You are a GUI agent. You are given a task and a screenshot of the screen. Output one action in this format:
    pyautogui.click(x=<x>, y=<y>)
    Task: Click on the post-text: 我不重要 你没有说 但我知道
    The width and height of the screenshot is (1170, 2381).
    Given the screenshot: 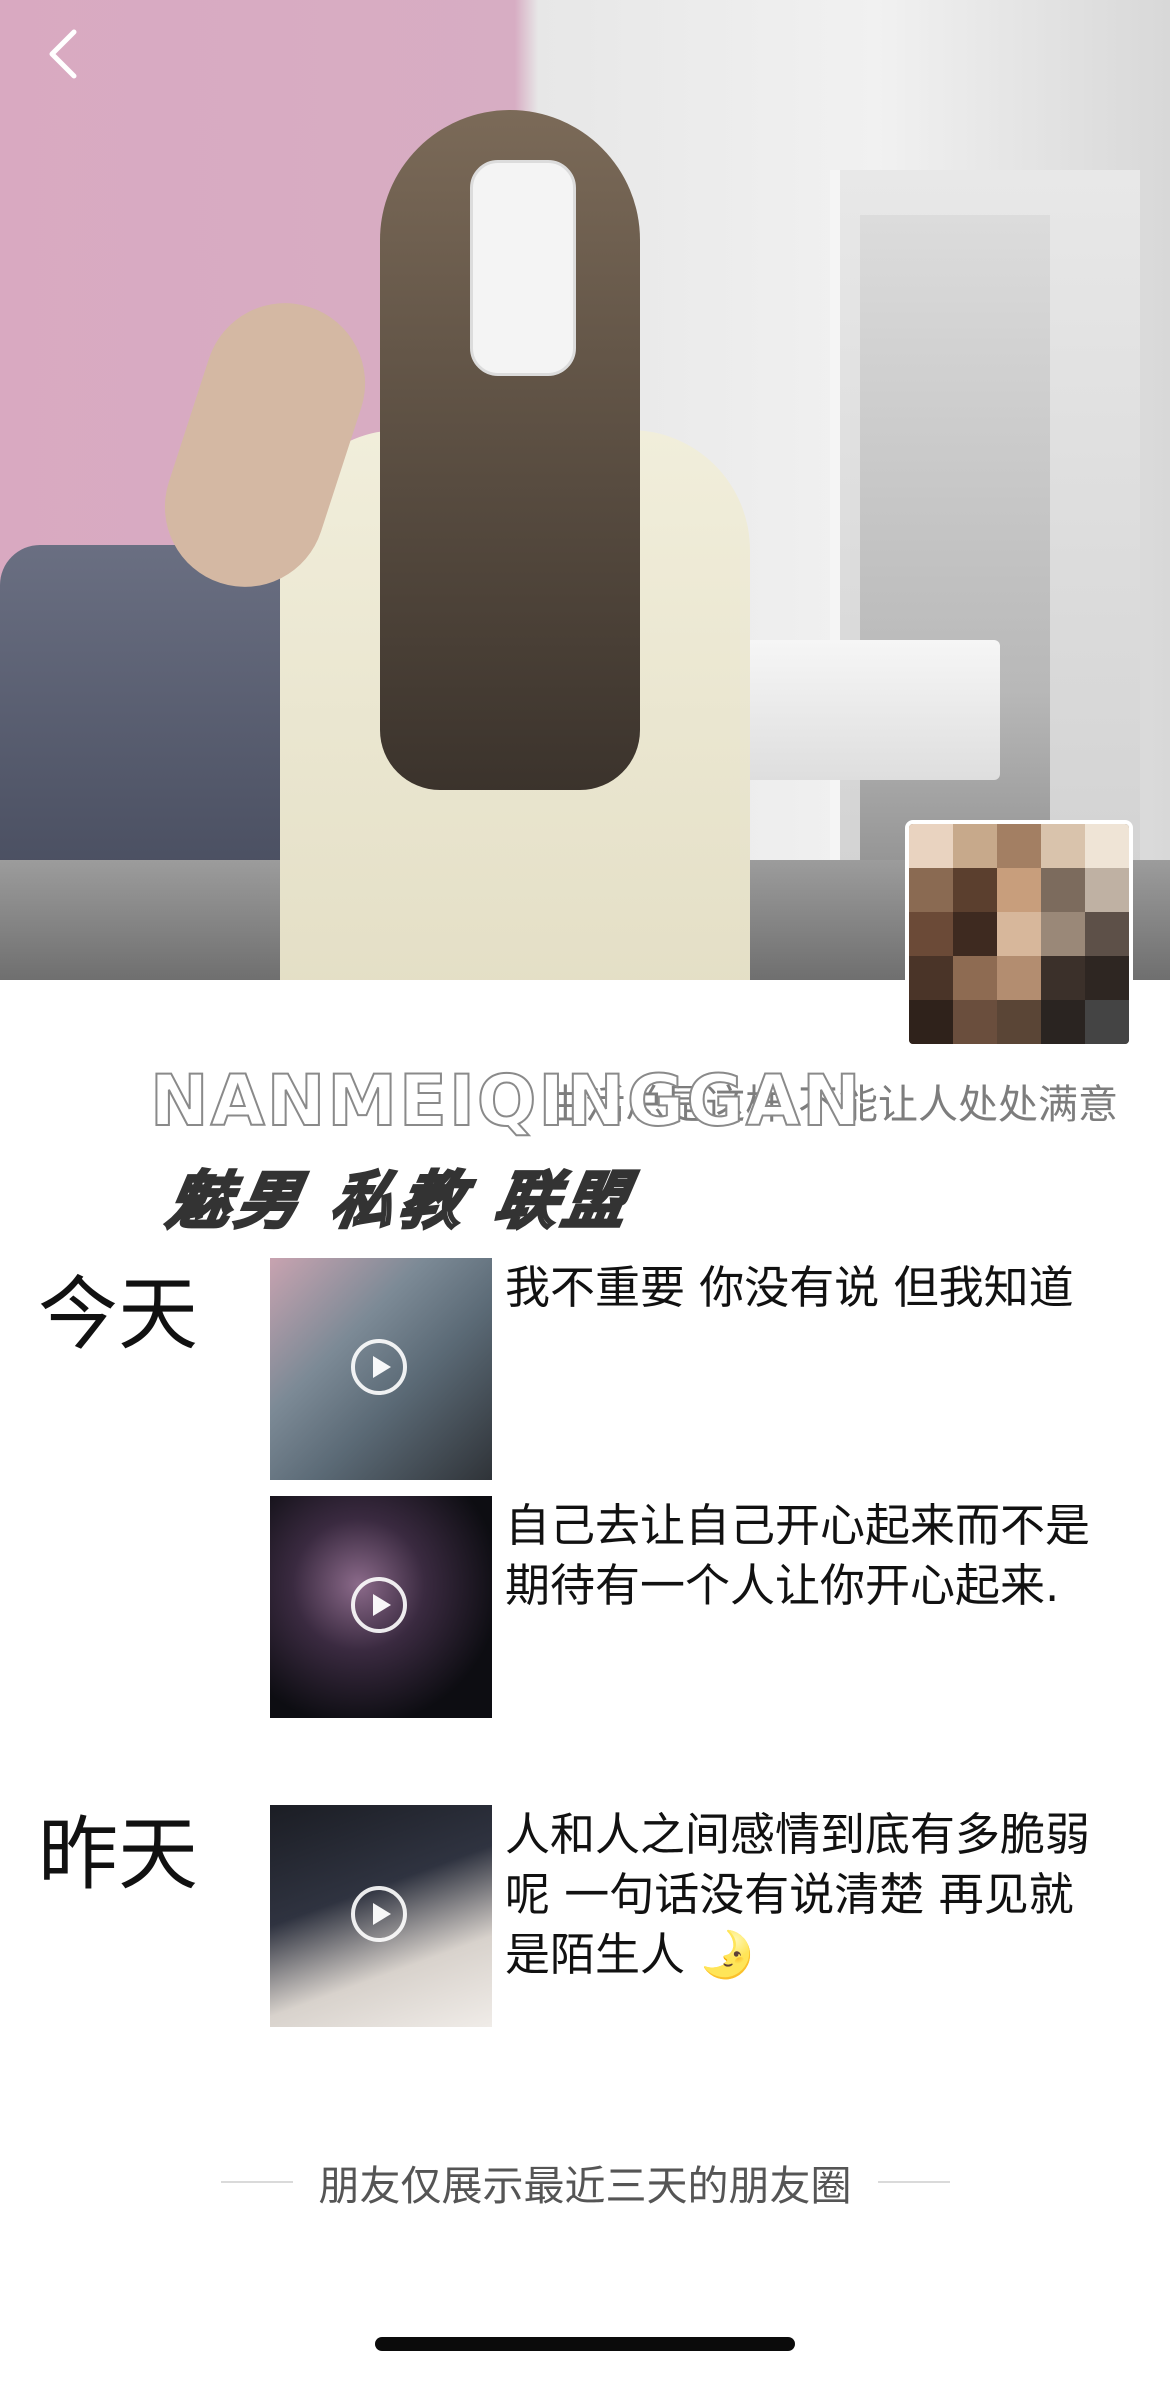 What is the action you would take?
    pyautogui.click(x=789, y=1287)
    